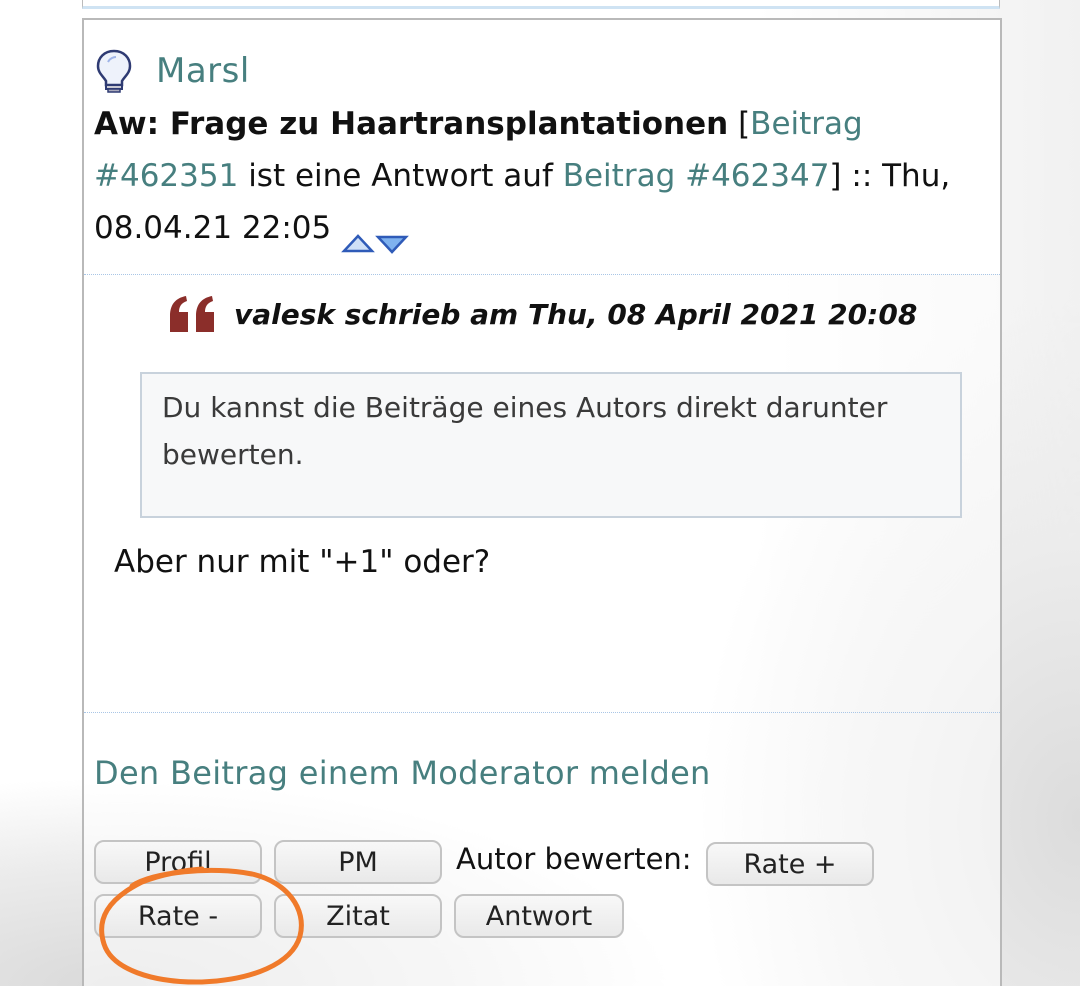  I want to click on author-row: Marsl, so click(172, 71).